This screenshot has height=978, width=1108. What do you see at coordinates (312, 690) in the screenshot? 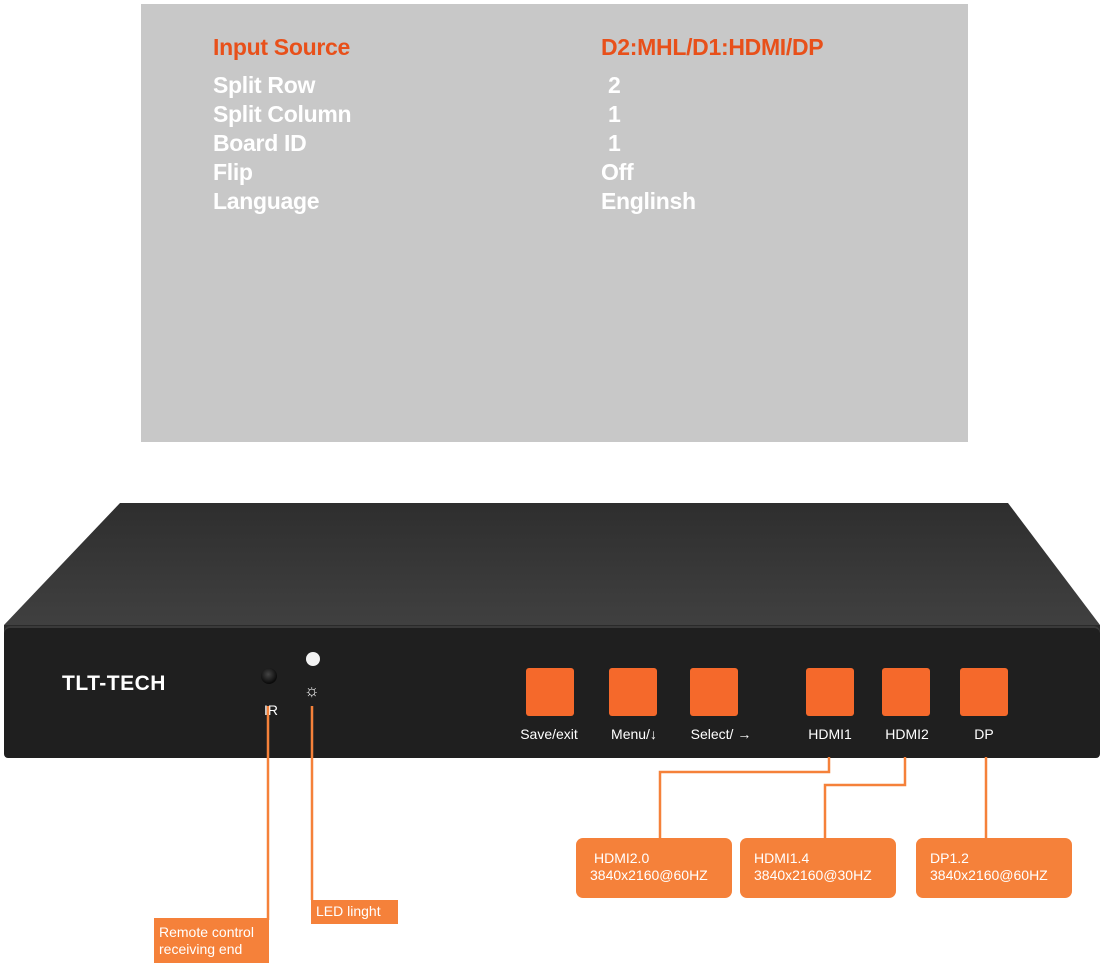
I see `sun-icon: ☼` at bounding box center [312, 690].